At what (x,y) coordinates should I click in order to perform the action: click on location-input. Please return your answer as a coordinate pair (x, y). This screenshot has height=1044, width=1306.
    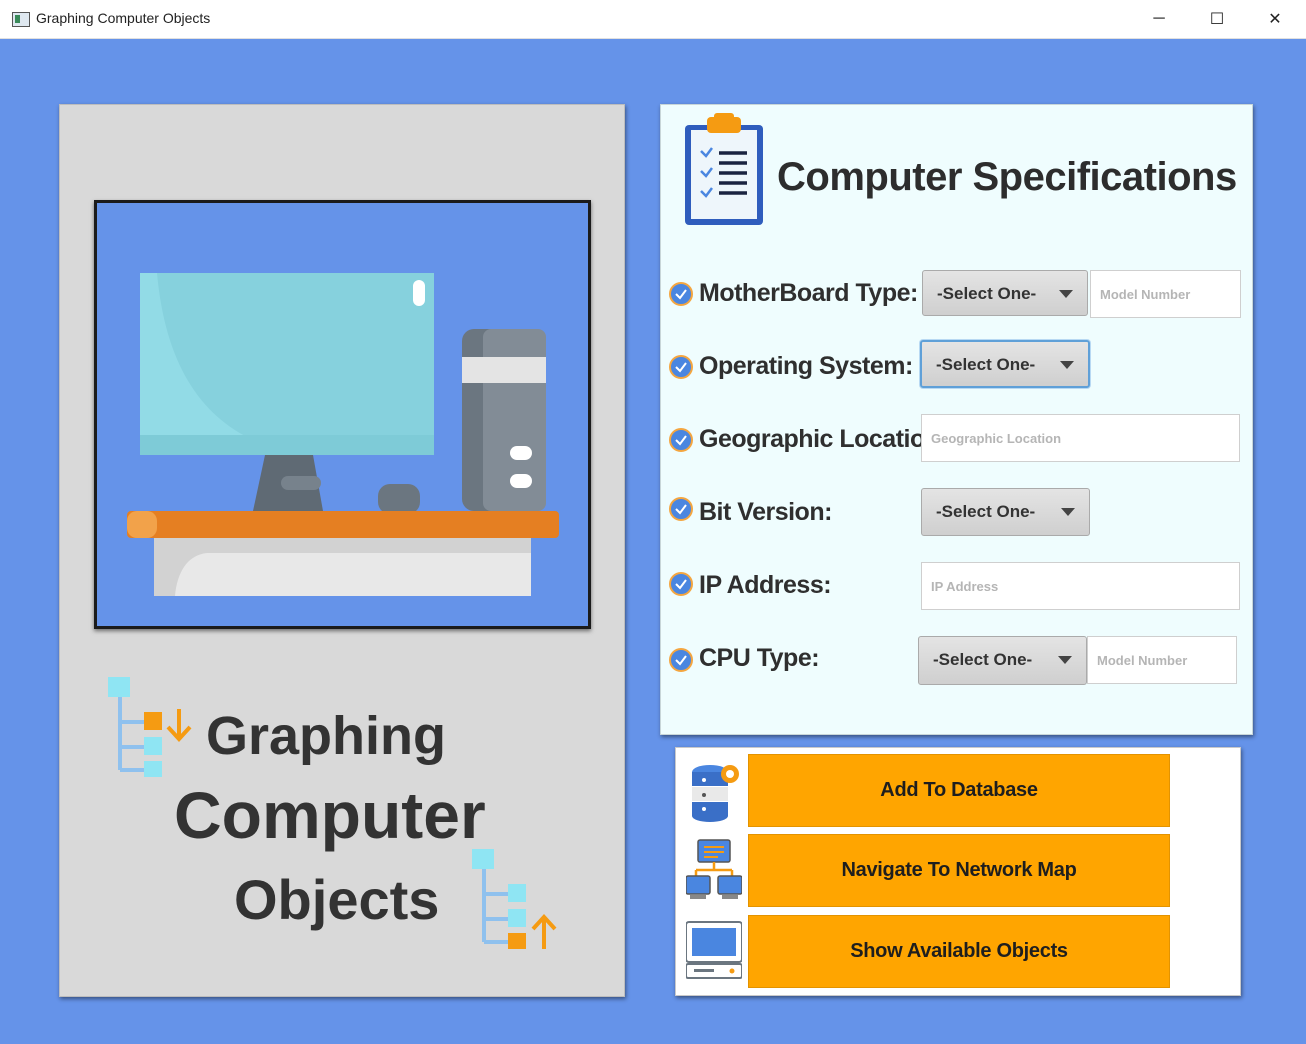
    Looking at the image, I should click on (1080, 438).